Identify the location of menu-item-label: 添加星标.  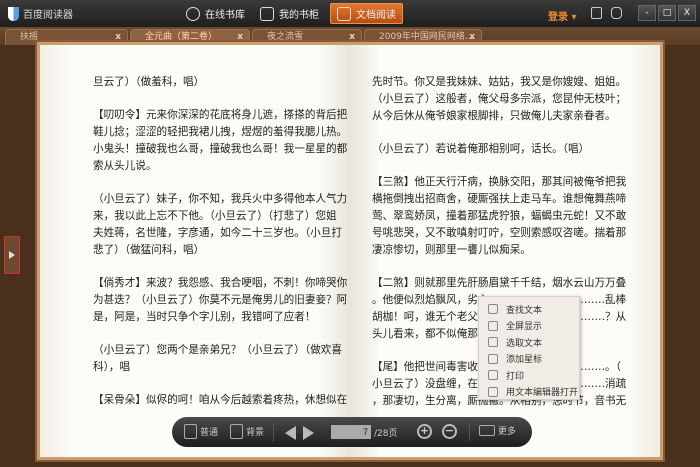
(524, 360).